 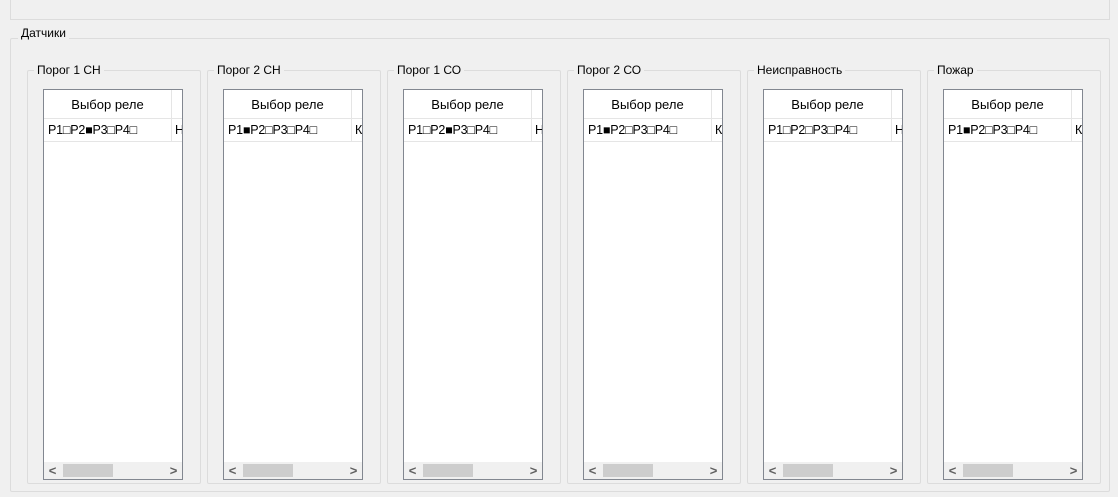 I want to click on group-title: Неисправность, so click(x=800, y=70).